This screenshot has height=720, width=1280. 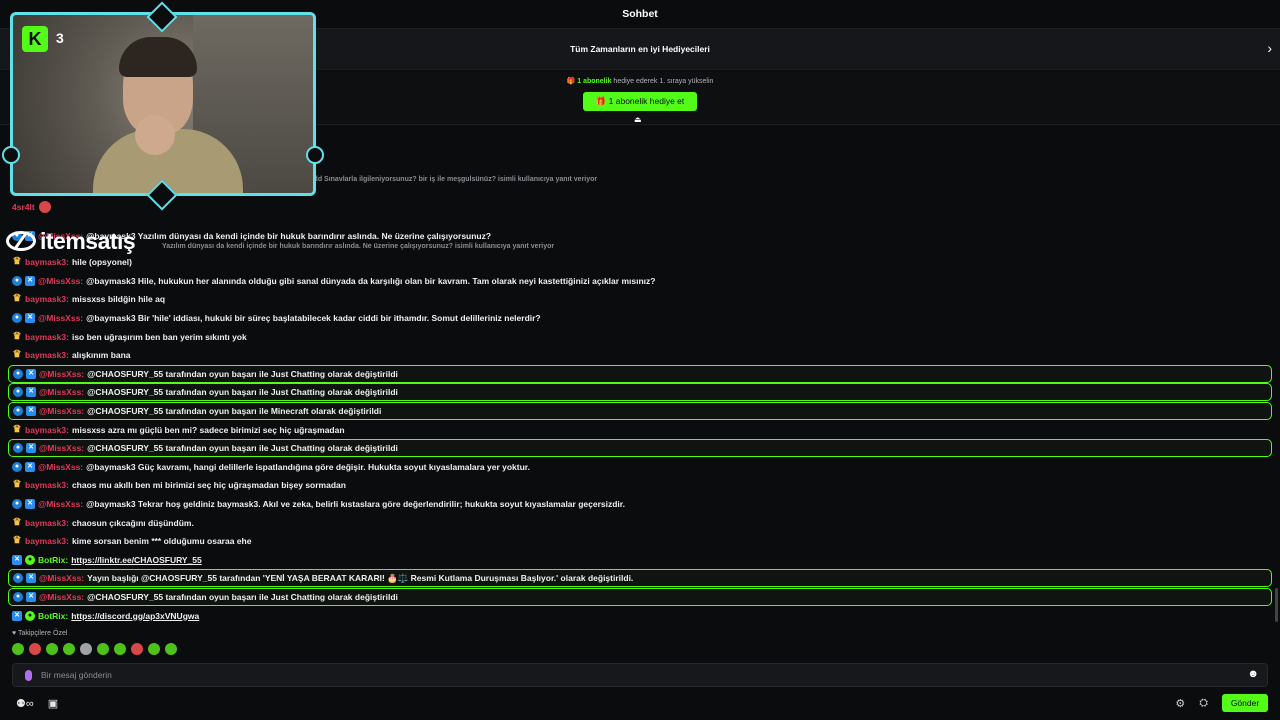 What do you see at coordinates (53, 703) in the screenshot?
I see `store-icon: ▣` at bounding box center [53, 703].